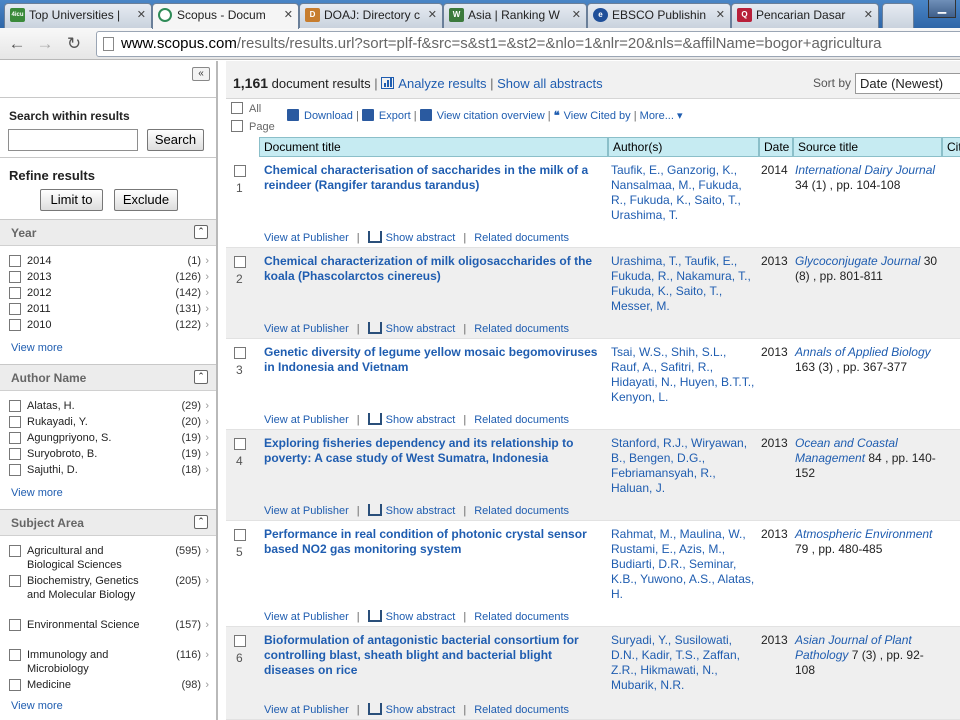 The width and height of the screenshot is (960, 720). What do you see at coordinates (17, 44) in the screenshot?
I see `back-arrow-icon: ←` at bounding box center [17, 44].